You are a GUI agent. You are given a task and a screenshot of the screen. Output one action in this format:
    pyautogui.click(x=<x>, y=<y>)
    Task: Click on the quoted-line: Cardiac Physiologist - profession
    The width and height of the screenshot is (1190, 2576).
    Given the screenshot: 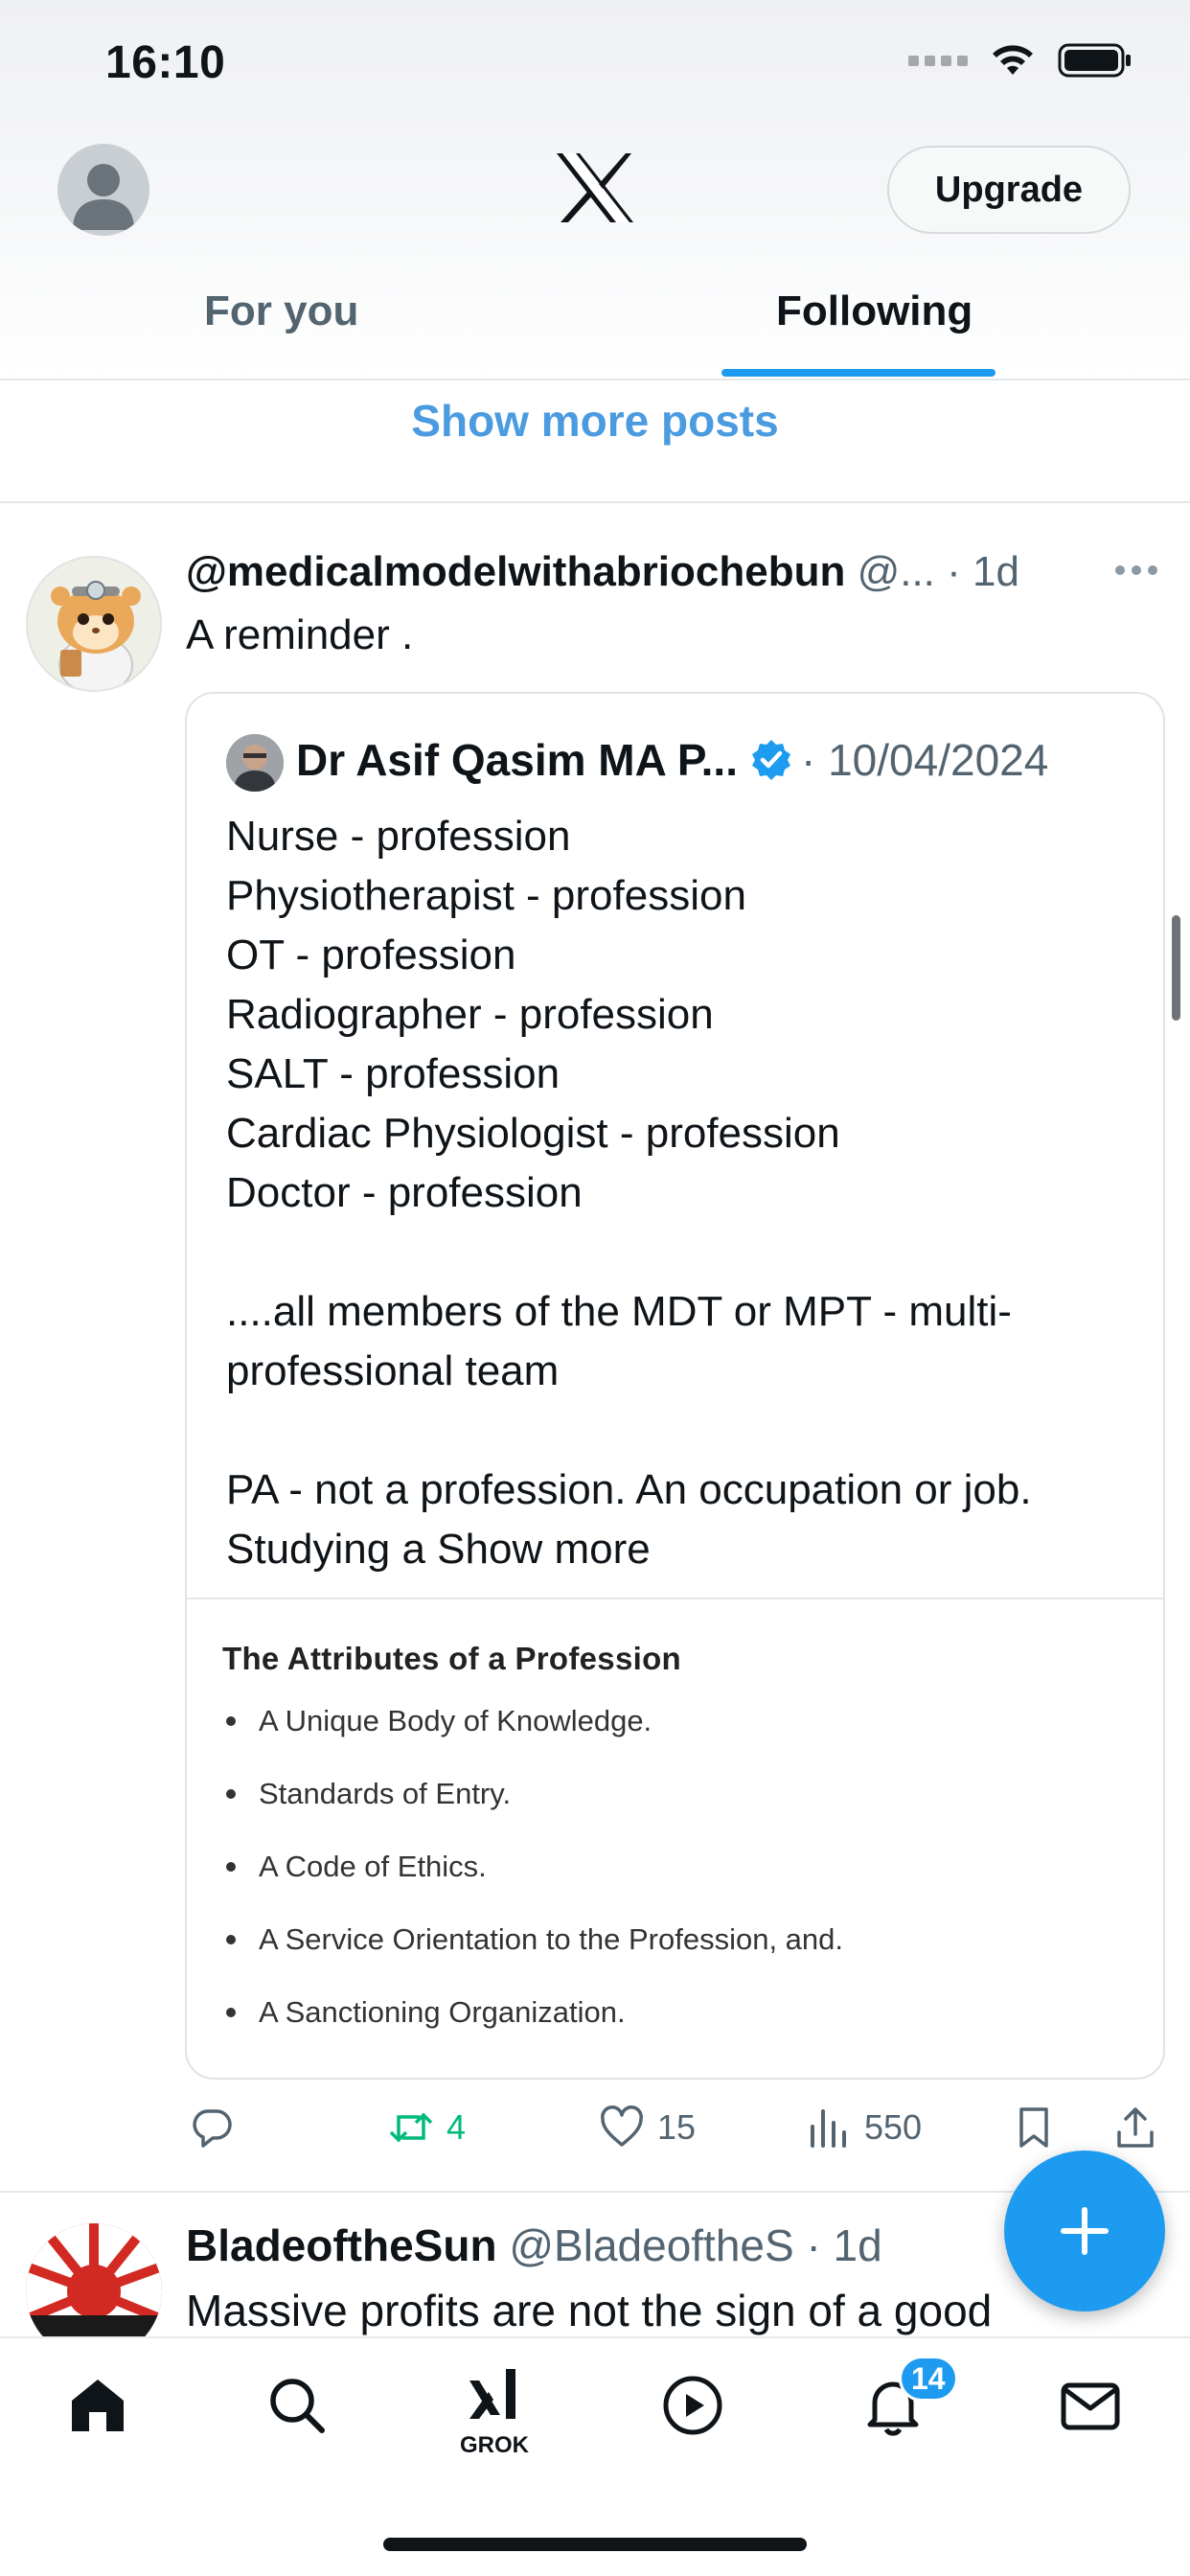 What is the action you would take?
    pyautogui.click(x=533, y=1133)
    